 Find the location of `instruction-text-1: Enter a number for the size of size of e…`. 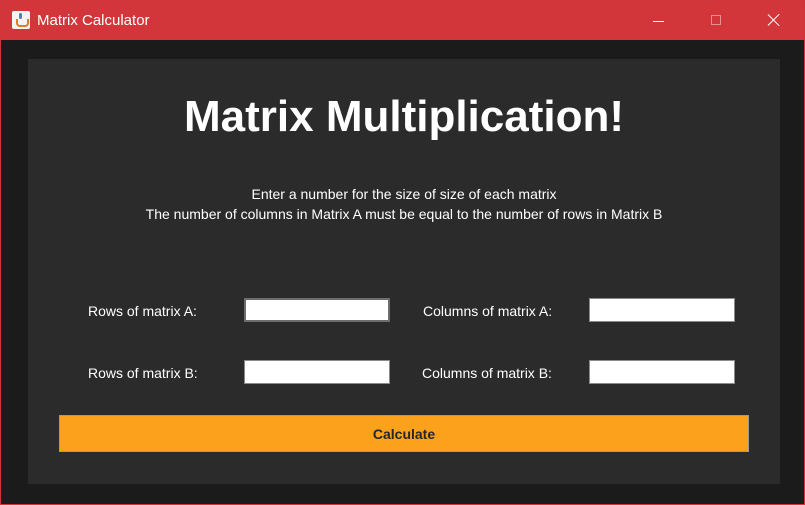

instruction-text-1: Enter a number for the size of size of e… is located at coordinates (404, 194).